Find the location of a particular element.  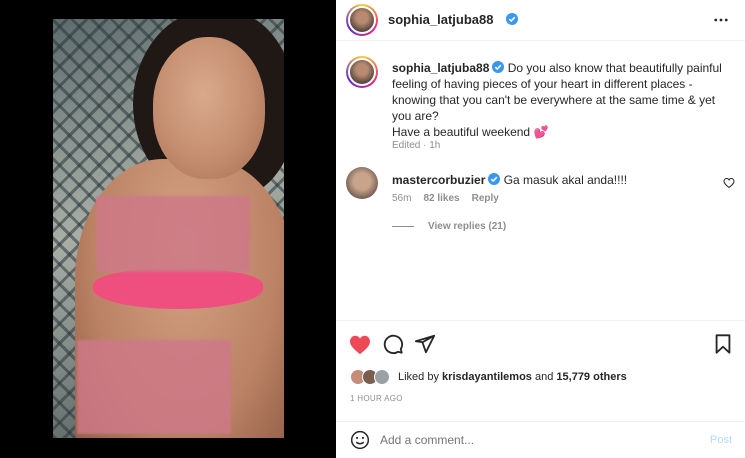

comment-likes: 82 likes is located at coordinates (441, 198).